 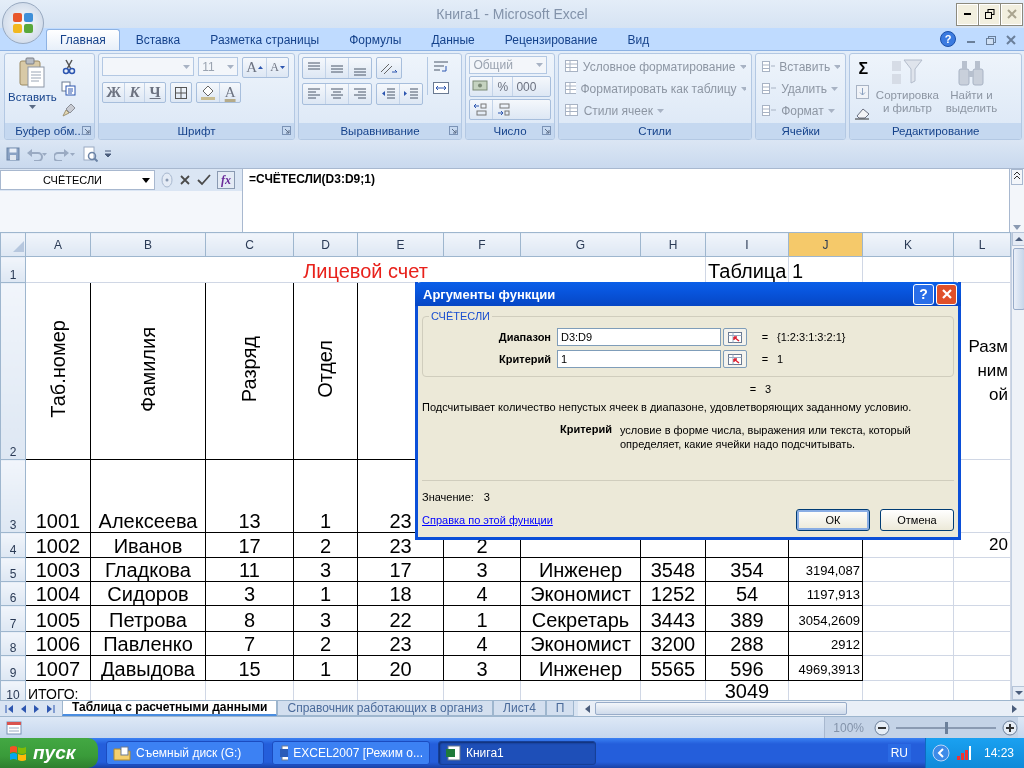 What do you see at coordinates (83, 39) in the screenshot?
I see `ribbon-tab: Главная` at bounding box center [83, 39].